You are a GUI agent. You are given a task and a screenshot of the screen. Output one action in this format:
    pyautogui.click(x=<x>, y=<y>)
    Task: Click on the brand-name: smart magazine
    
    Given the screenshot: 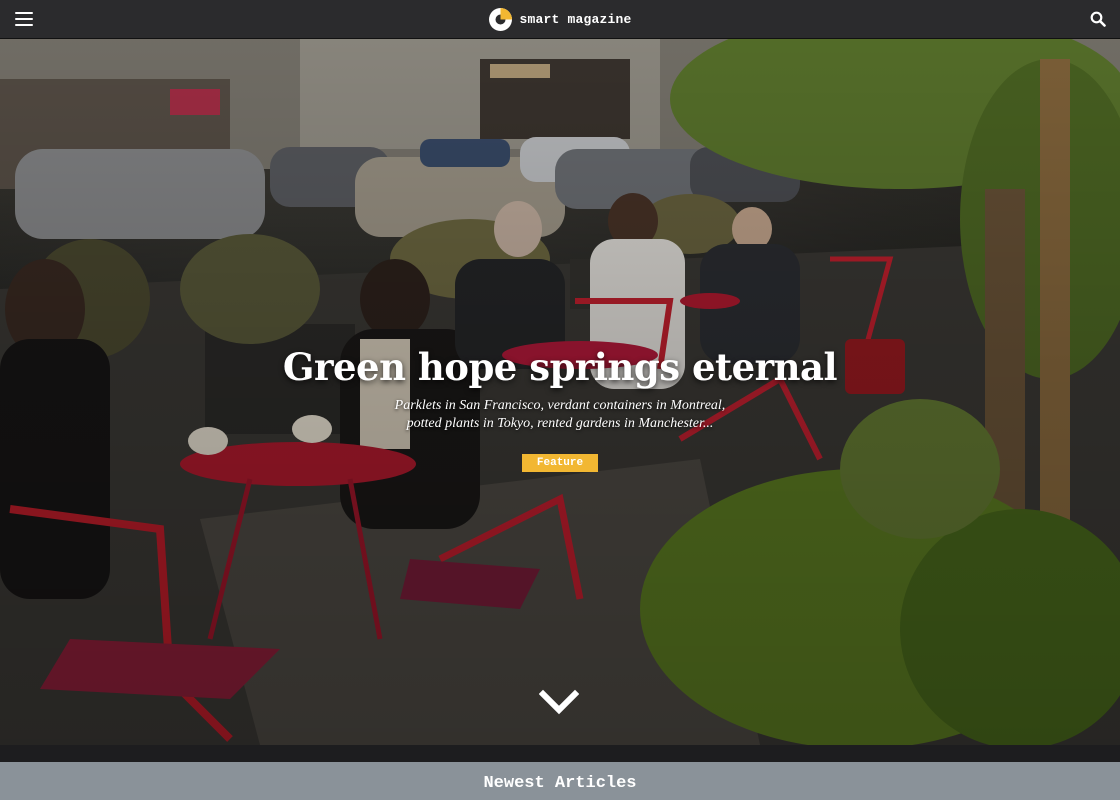 What is the action you would take?
    pyautogui.click(x=575, y=19)
    